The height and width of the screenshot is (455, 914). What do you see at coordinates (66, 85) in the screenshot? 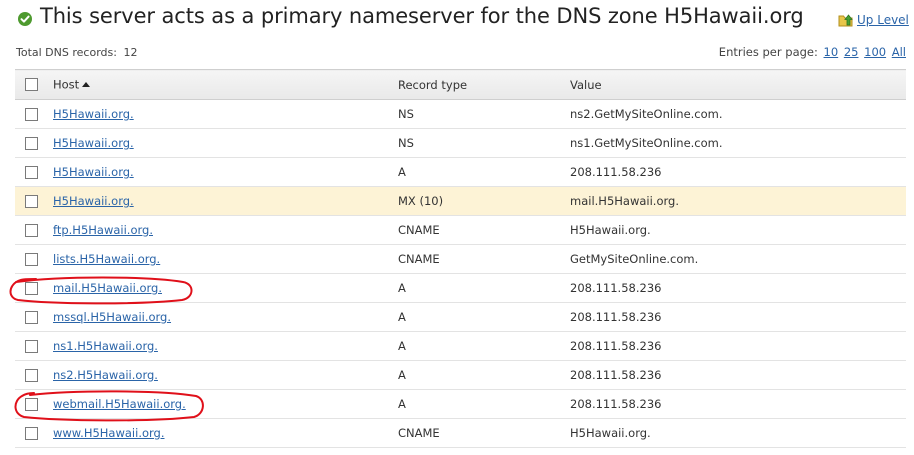
I see `column-header-host-label: Host` at bounding box center [66, 85].